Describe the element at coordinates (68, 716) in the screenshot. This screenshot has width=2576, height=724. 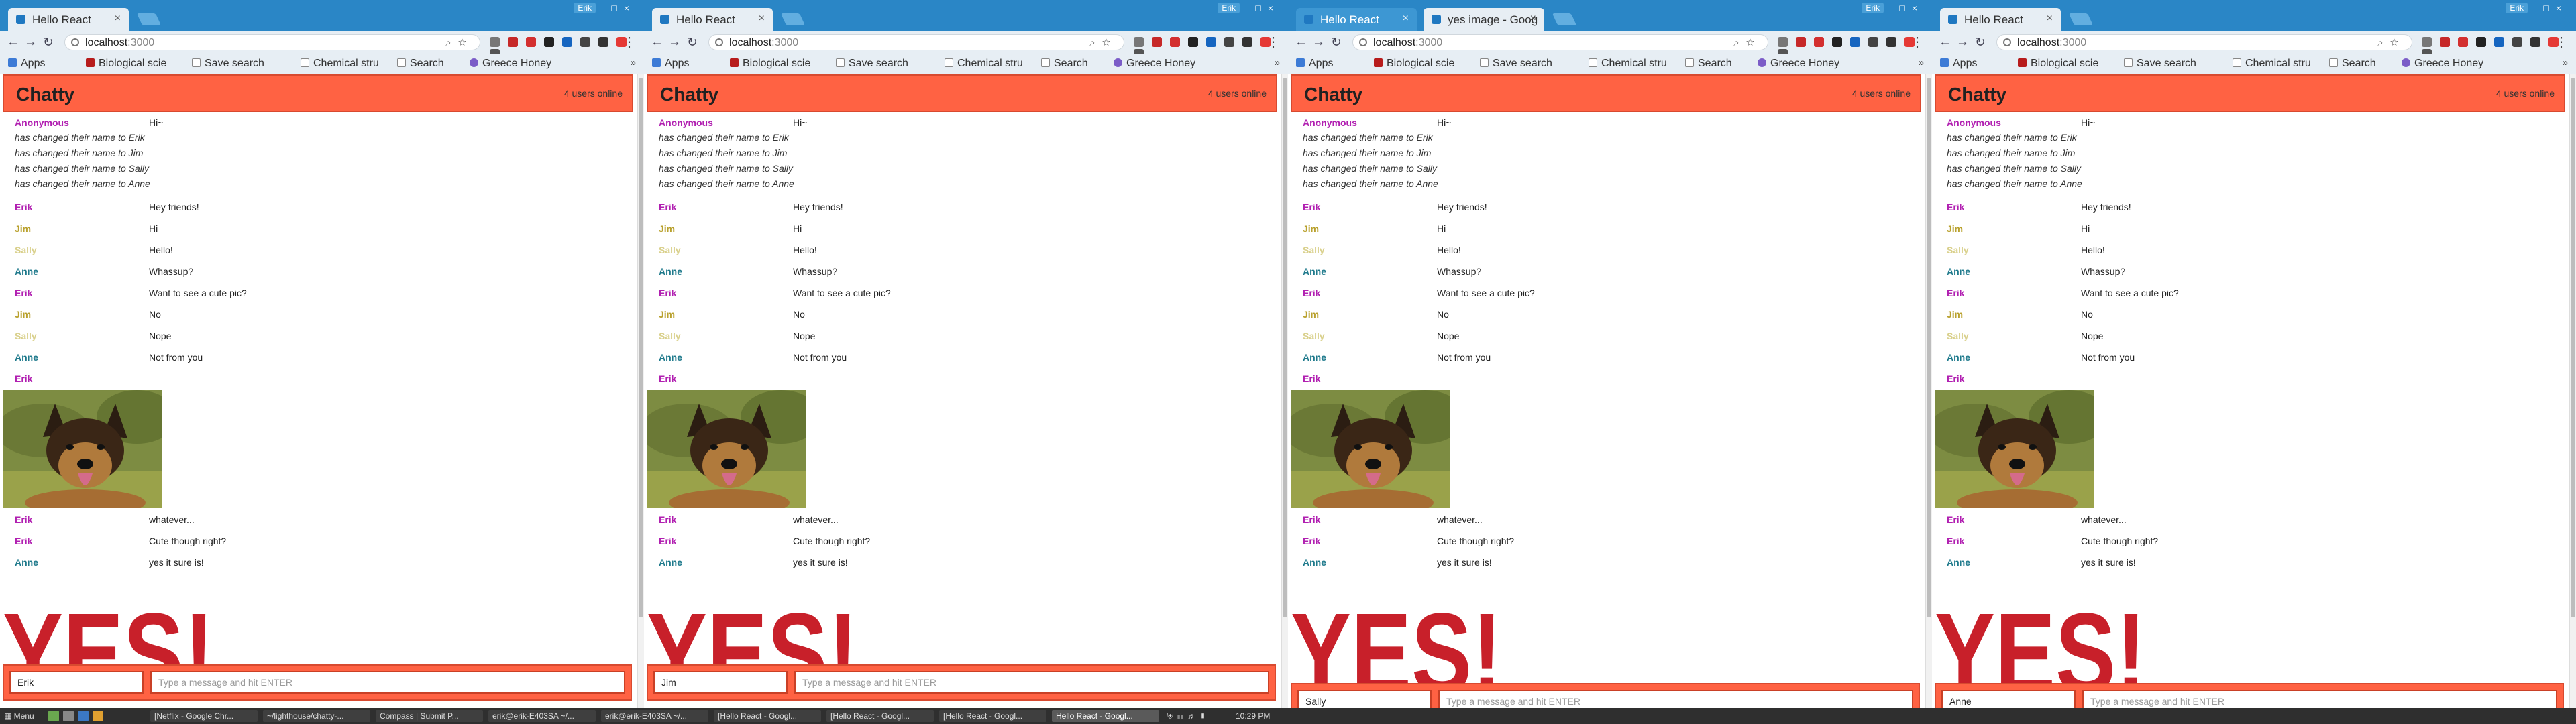
I see `terminal-launch-icon` at that location.